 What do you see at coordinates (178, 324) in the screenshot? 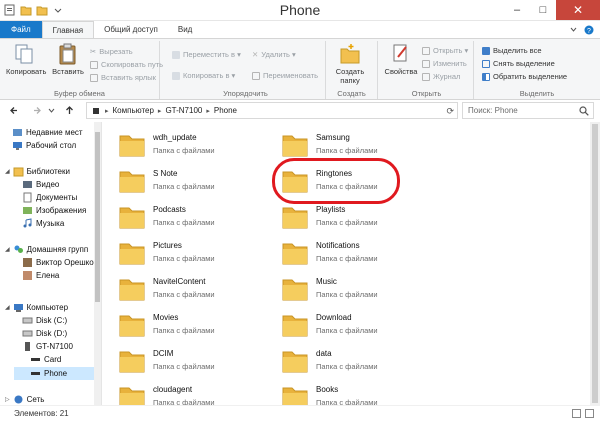
I see `folder-item: Movies Папка с файлами` at bounding box center [178, 324].